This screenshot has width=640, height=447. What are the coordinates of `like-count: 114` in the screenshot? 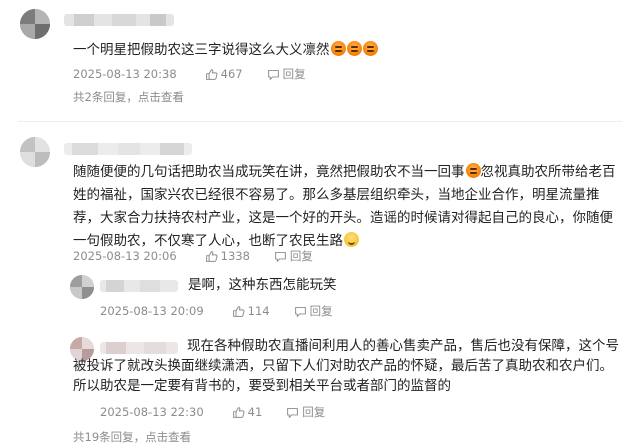 It's located at (258, 311).